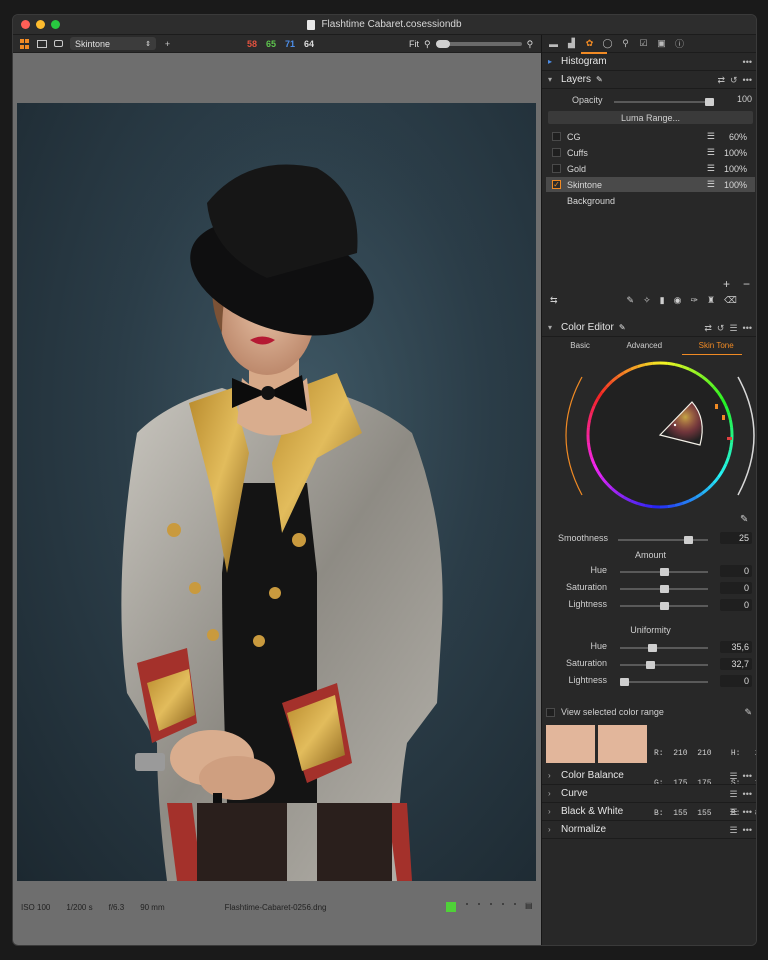 The height and width of the screenshot is (960, 768). What do you see at coordinates (643, 43) in the screenshot?
I see `adjustments-tab-icon: ☑` at bounding box center [643, 43].